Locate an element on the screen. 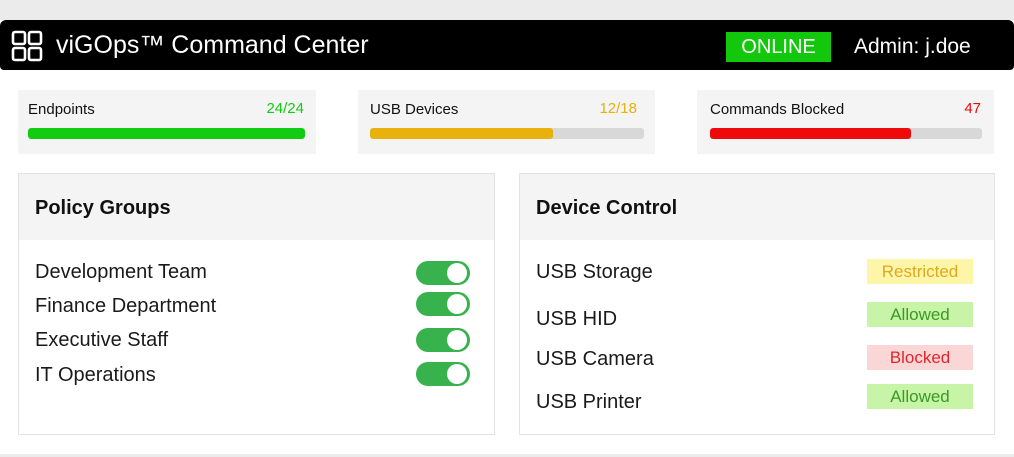 The height and width of the screenshot is (457, 1014). endpoints-card: Endpoints 24/24 is located at coordinates (167, 122).